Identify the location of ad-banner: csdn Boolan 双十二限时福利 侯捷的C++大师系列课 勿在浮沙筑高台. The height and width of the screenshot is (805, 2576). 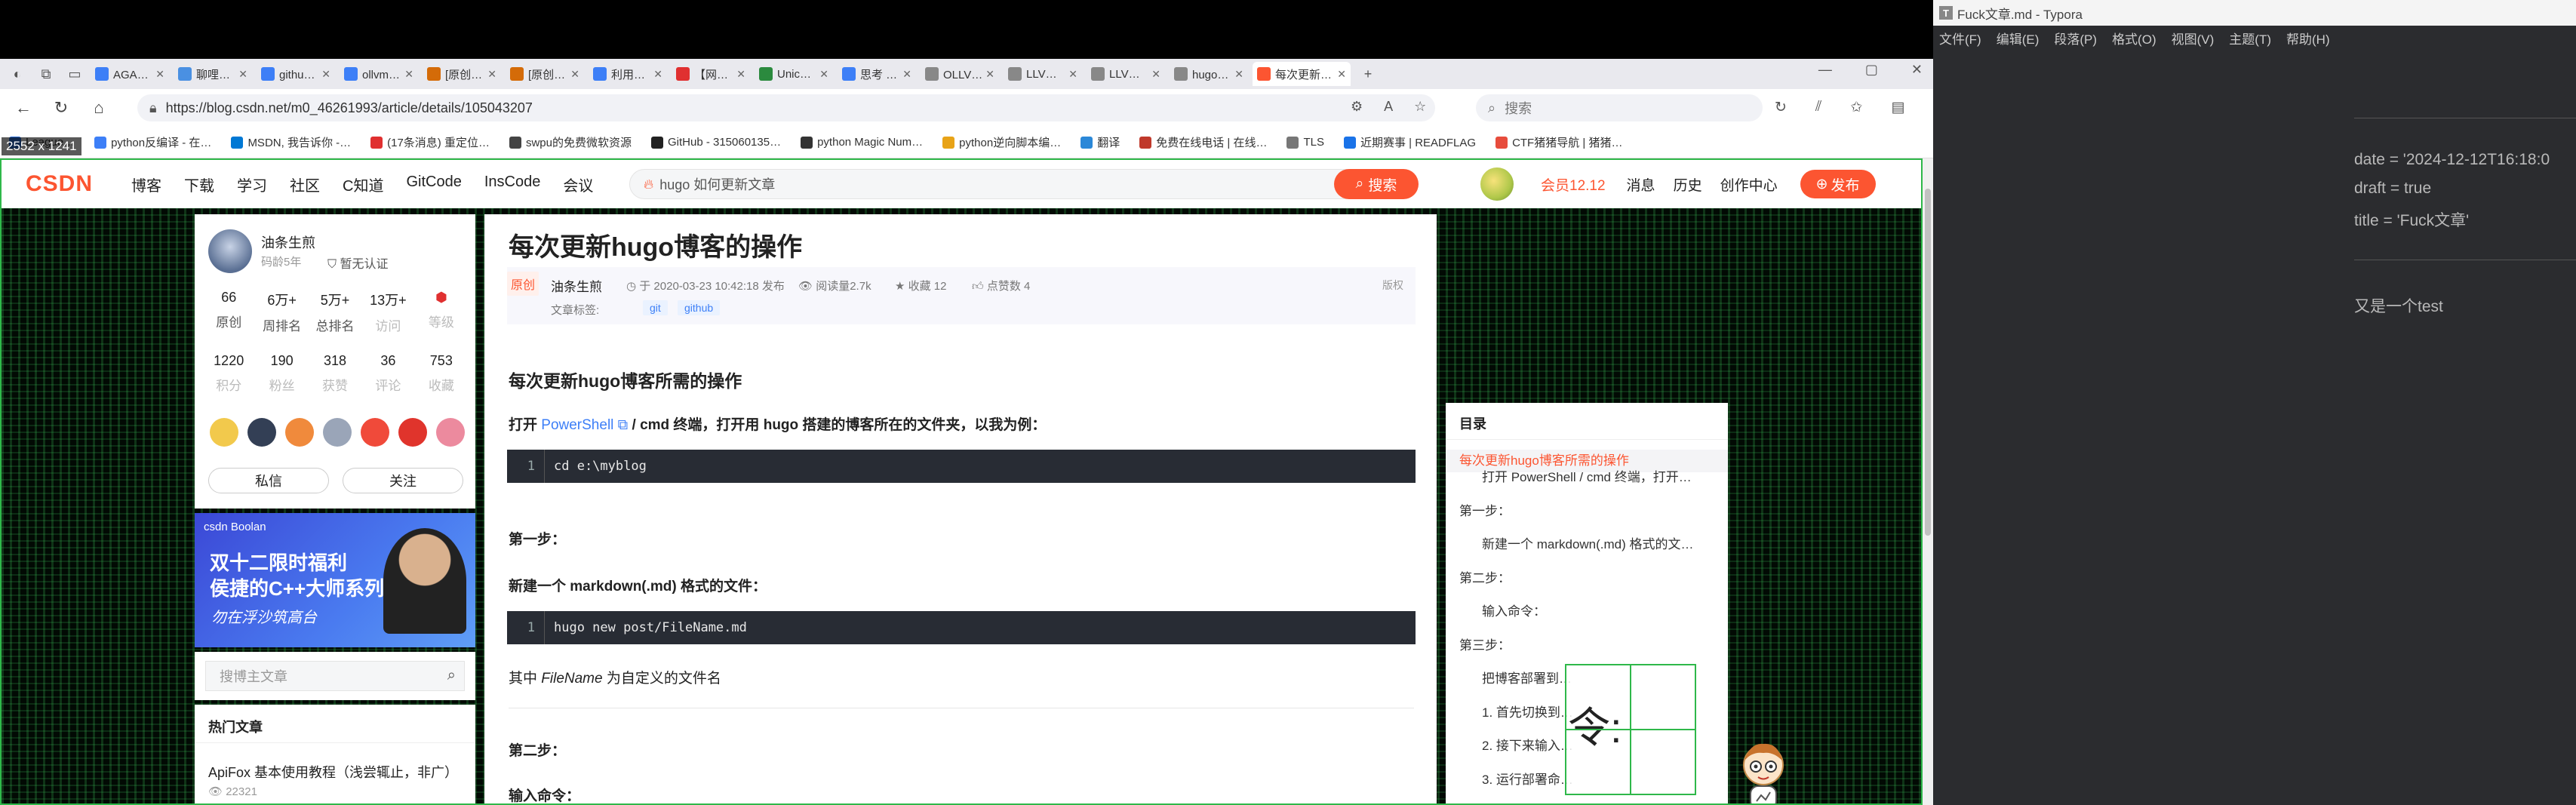
(335, 580).